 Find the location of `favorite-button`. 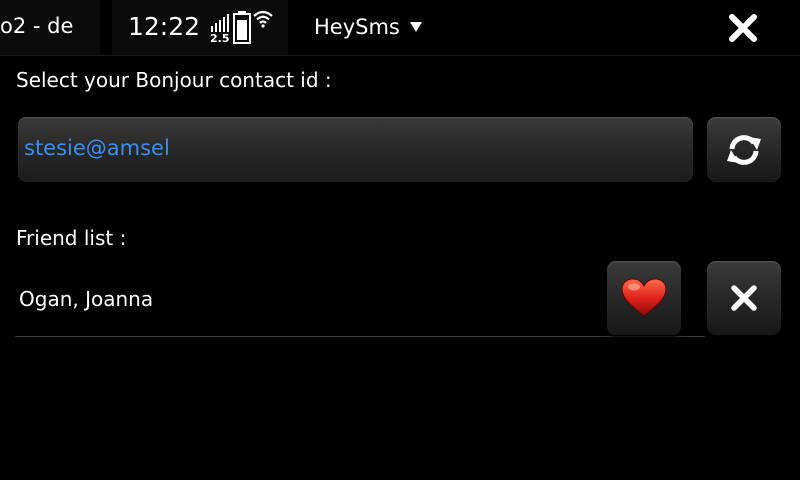

favorite-button is located at coordinates (644, 298).